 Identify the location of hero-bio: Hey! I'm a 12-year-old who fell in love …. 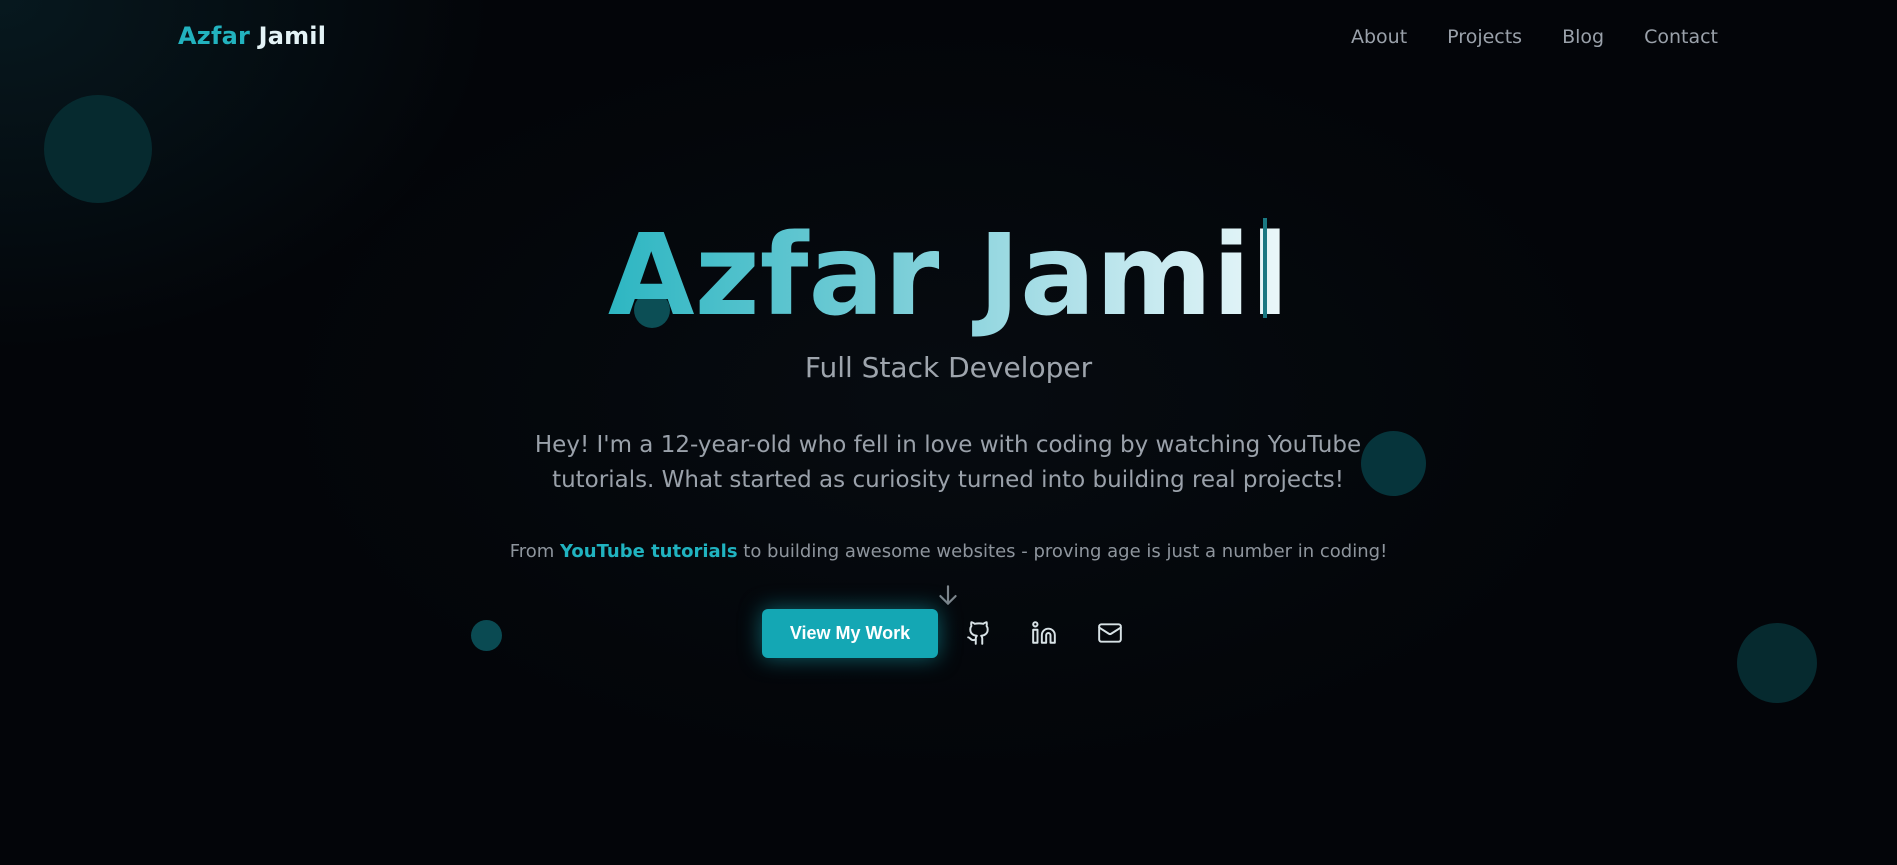
(948, 462).